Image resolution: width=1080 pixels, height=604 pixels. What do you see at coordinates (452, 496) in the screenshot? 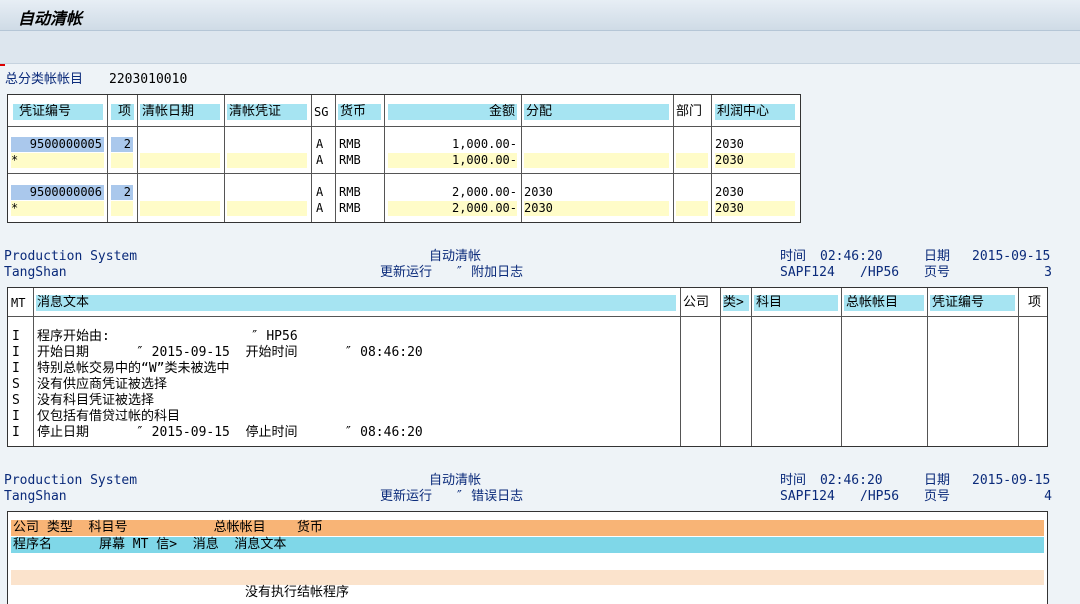
I see `report2-subtitle: 更新运行 ″ 错误日志` at bounding box center [452, 496].